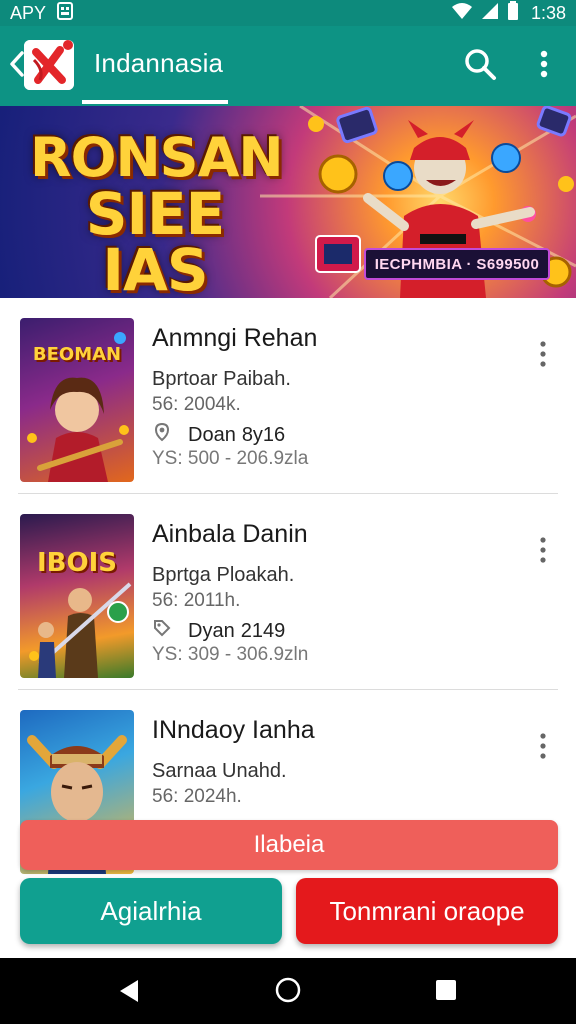 This screenshot has height=1024, width=576. What do you see at coordinates (155, 239) in the screenshot?
I see `banner-title-line2: SIEE IAS` at bounding box center [155, 239].